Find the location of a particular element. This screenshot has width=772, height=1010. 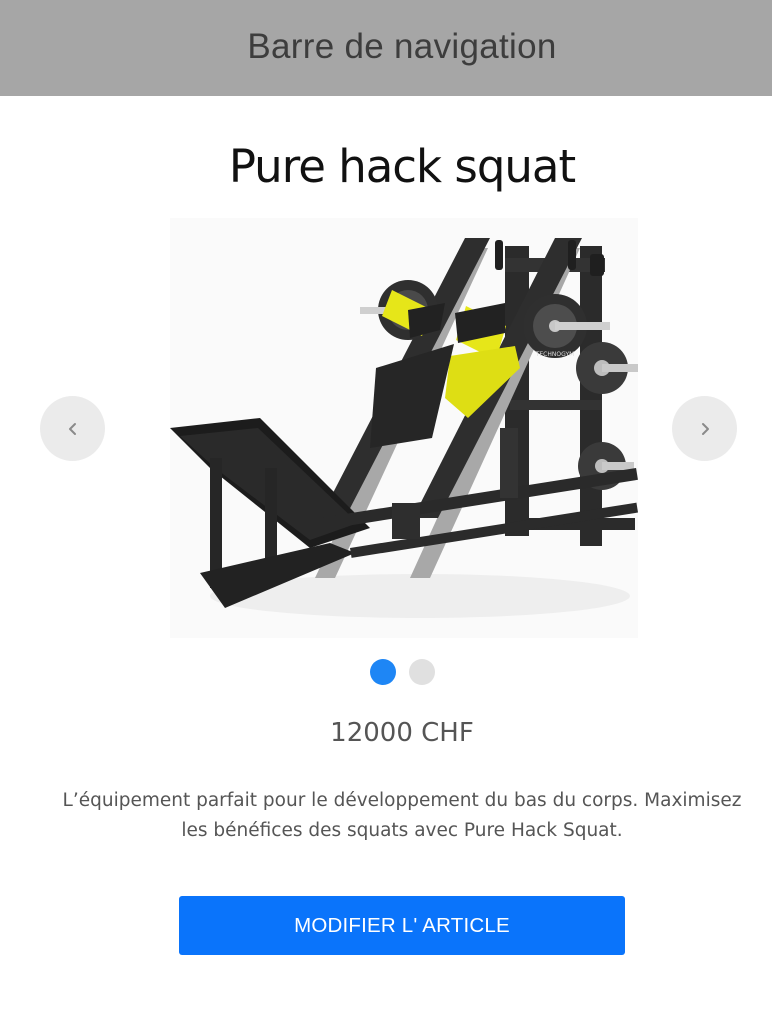

navbar-title: Barre de navigation is located at coordinates (402, 46).